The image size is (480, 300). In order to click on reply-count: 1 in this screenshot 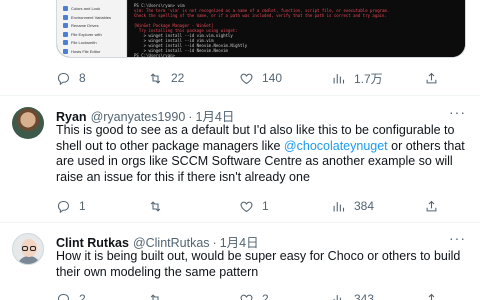, I will do `click(82, 206)`.